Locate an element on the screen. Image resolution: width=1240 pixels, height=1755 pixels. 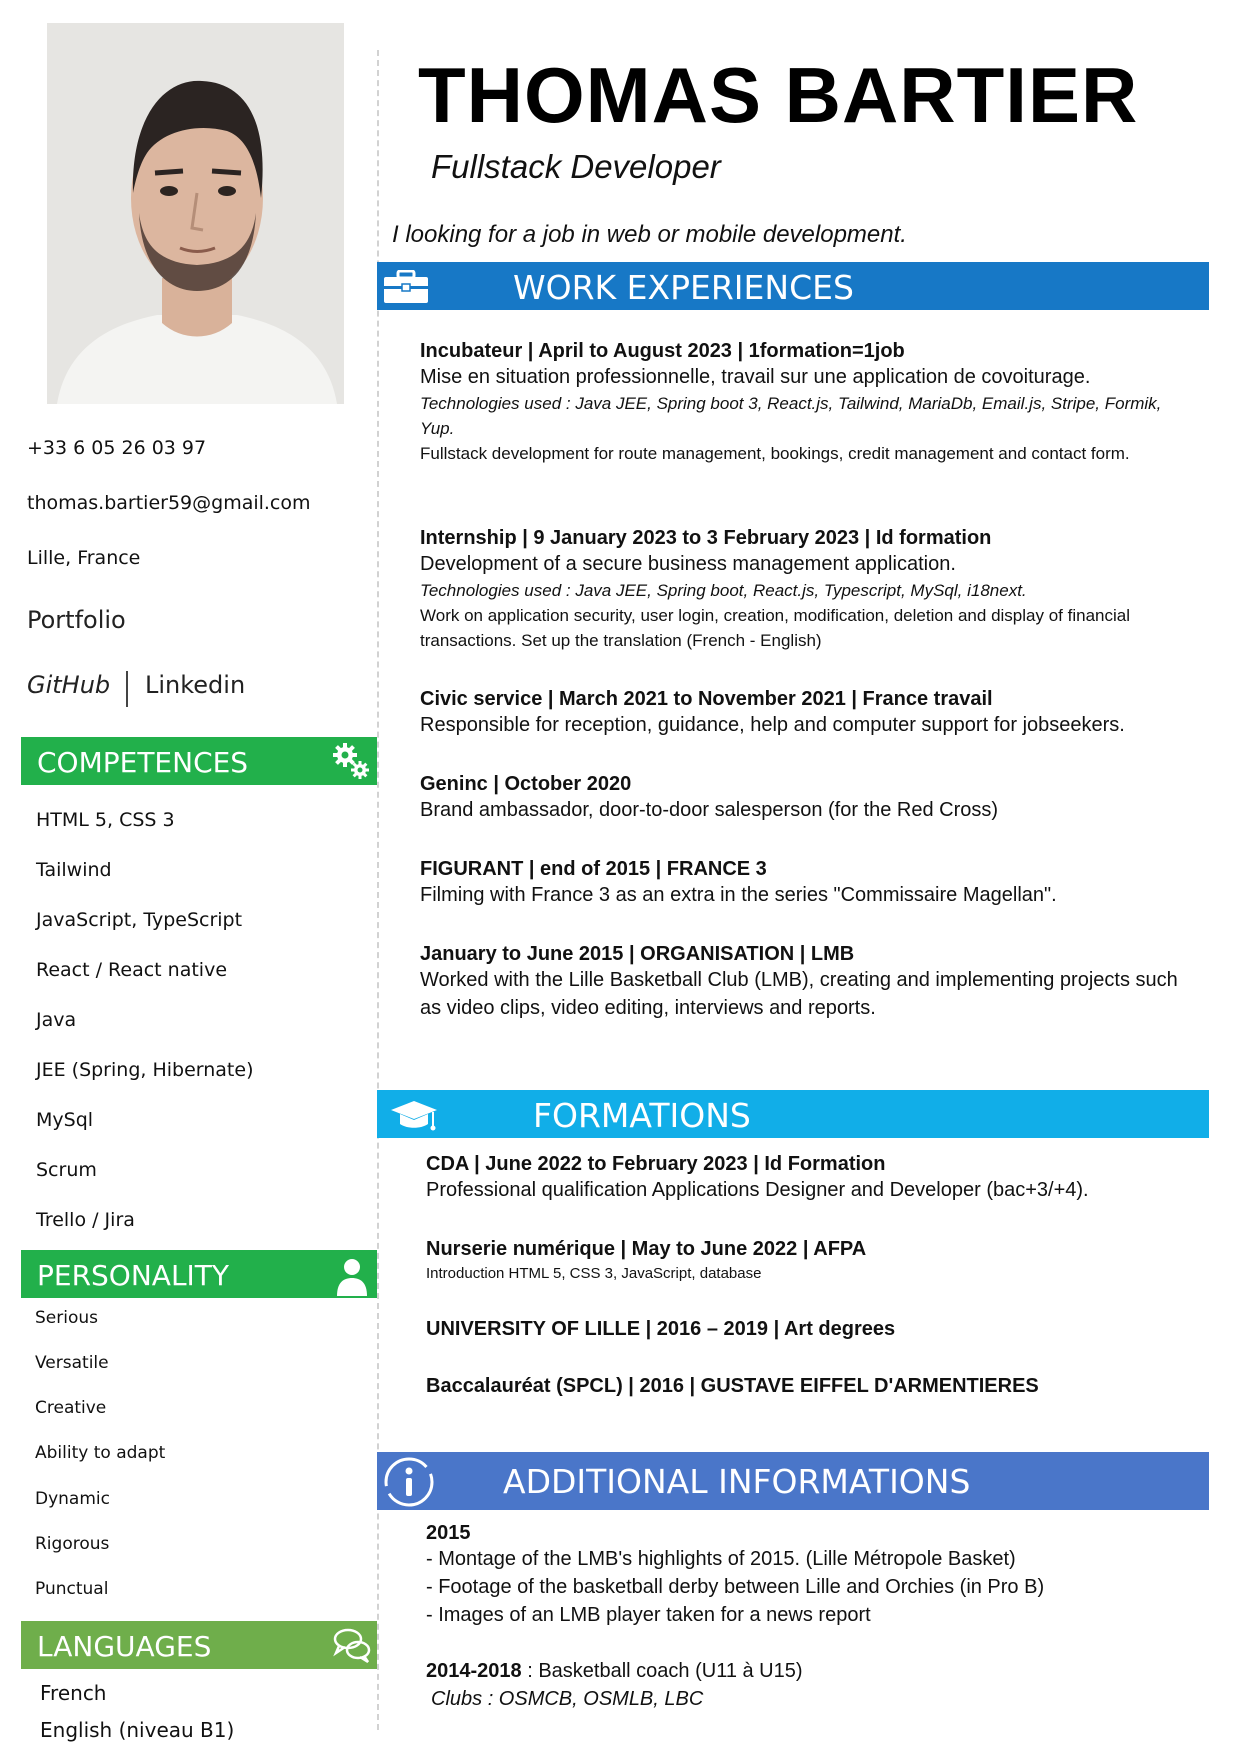
coach-years: 2014-2018 is located at coordinates (474, 1671).